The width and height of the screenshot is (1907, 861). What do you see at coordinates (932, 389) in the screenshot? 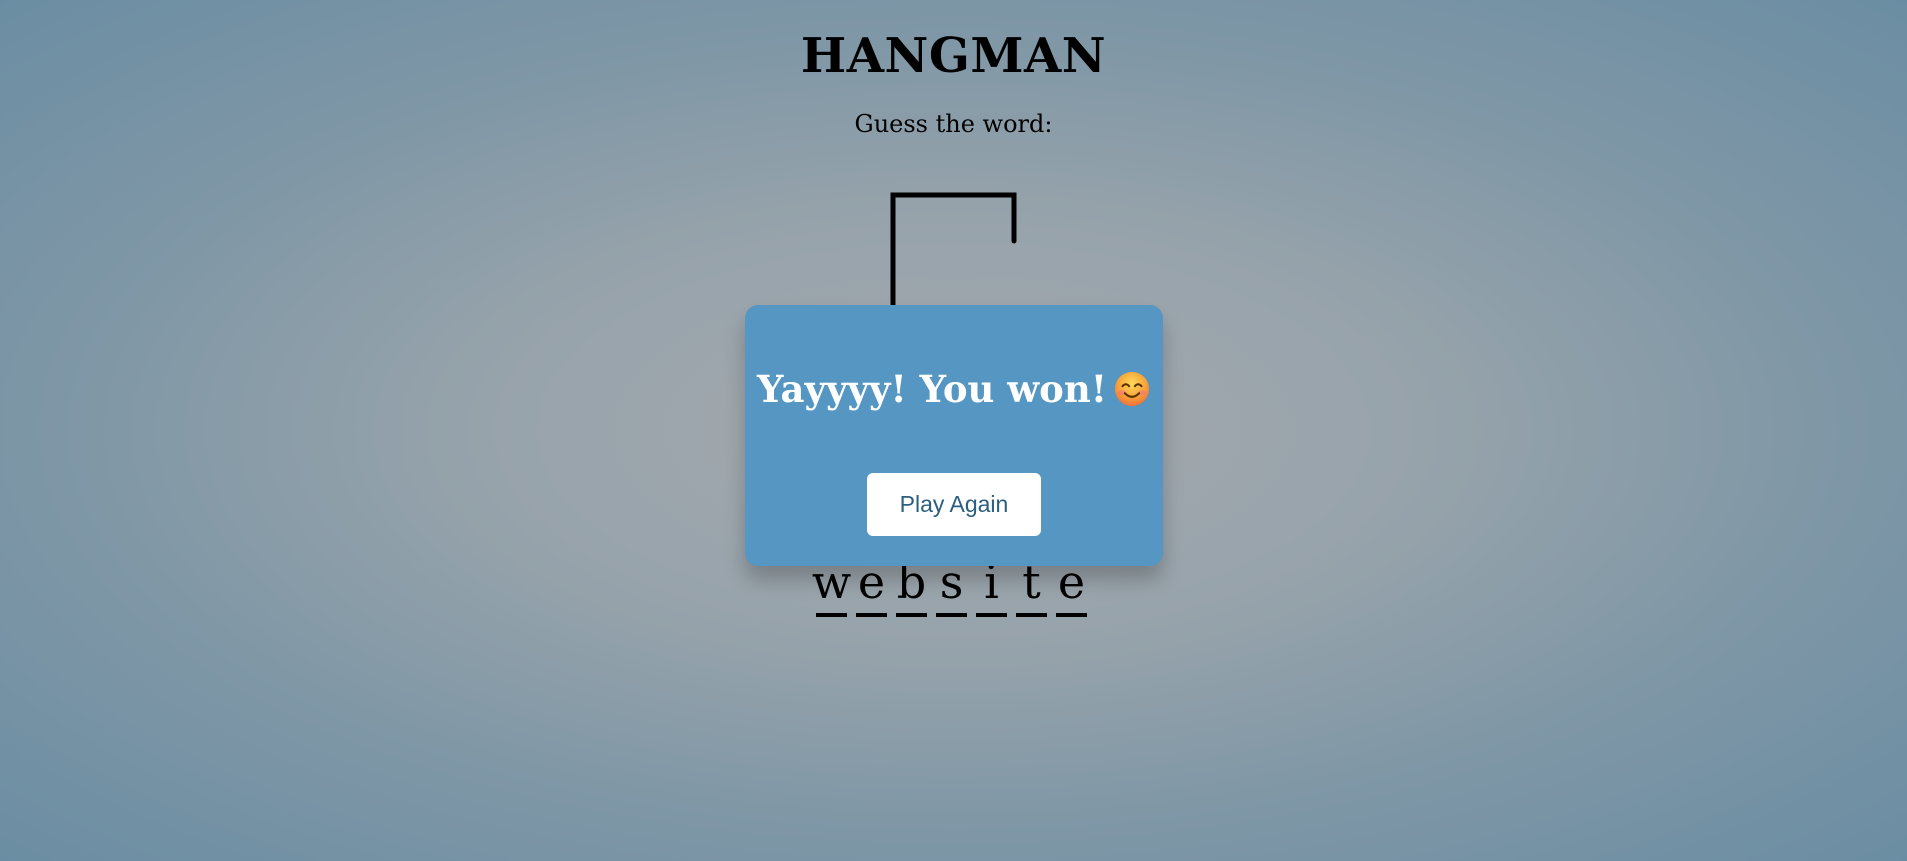
I see `win-message: Yayyyy! You won!` at bounding box center [932, 389].